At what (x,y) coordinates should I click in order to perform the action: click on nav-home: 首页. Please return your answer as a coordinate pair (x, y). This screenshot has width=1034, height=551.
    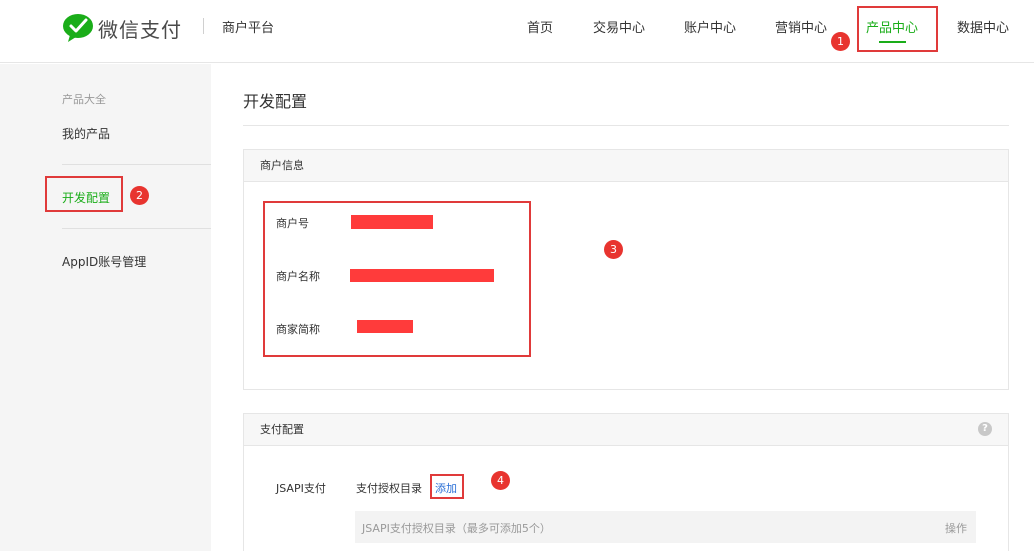
    Looking at the image, I should click on (540, 26).